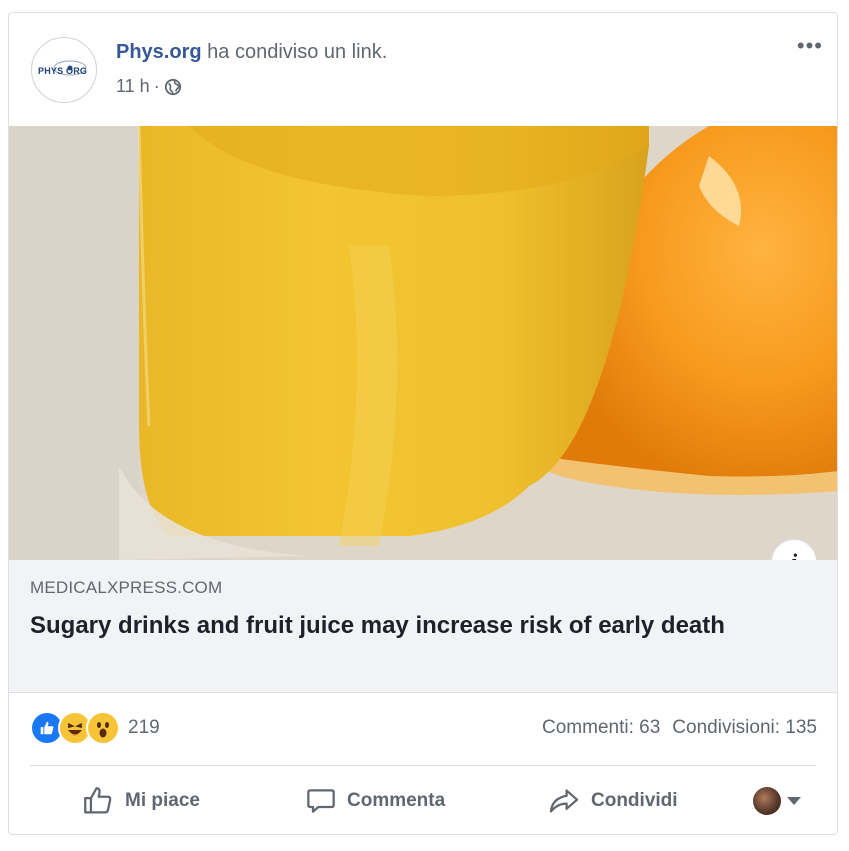 Image resolution: width=849 pixels, height=851 pixels. I want to click on timestamp-link: 11 h, so click(133, 86).